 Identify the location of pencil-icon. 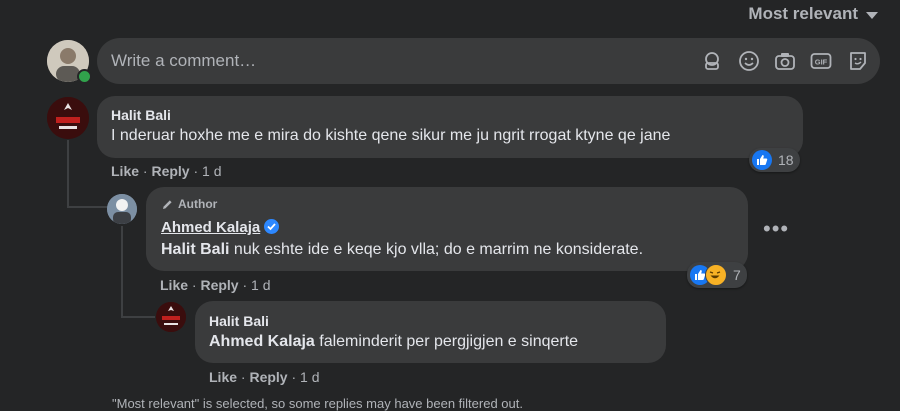
(167, 204).